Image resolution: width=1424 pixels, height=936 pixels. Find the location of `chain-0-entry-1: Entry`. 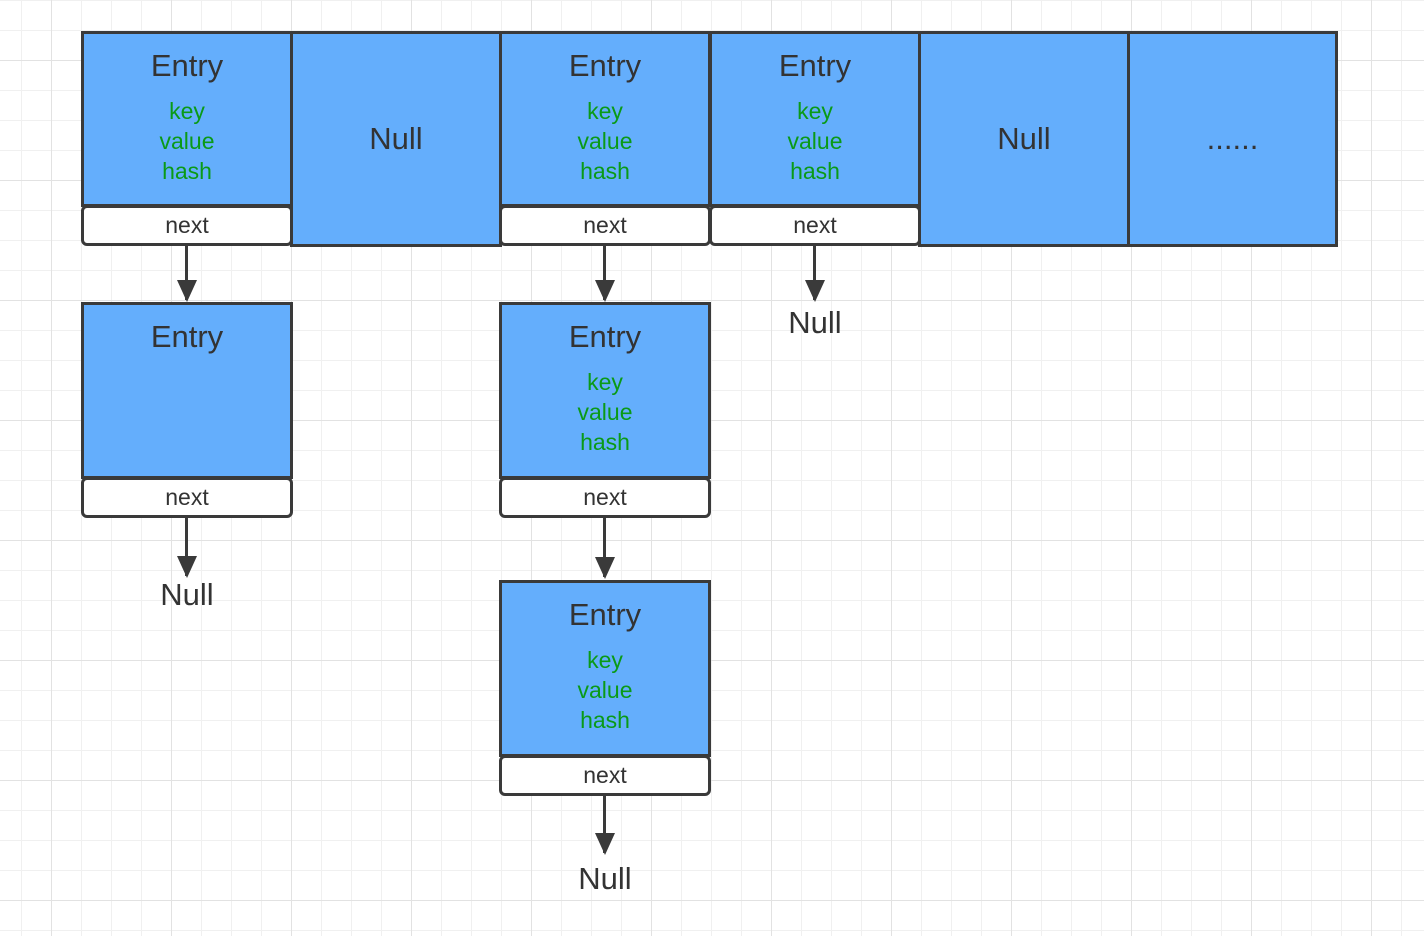

chain-0-entry-1: Entry is located at coordinates (187, 390).